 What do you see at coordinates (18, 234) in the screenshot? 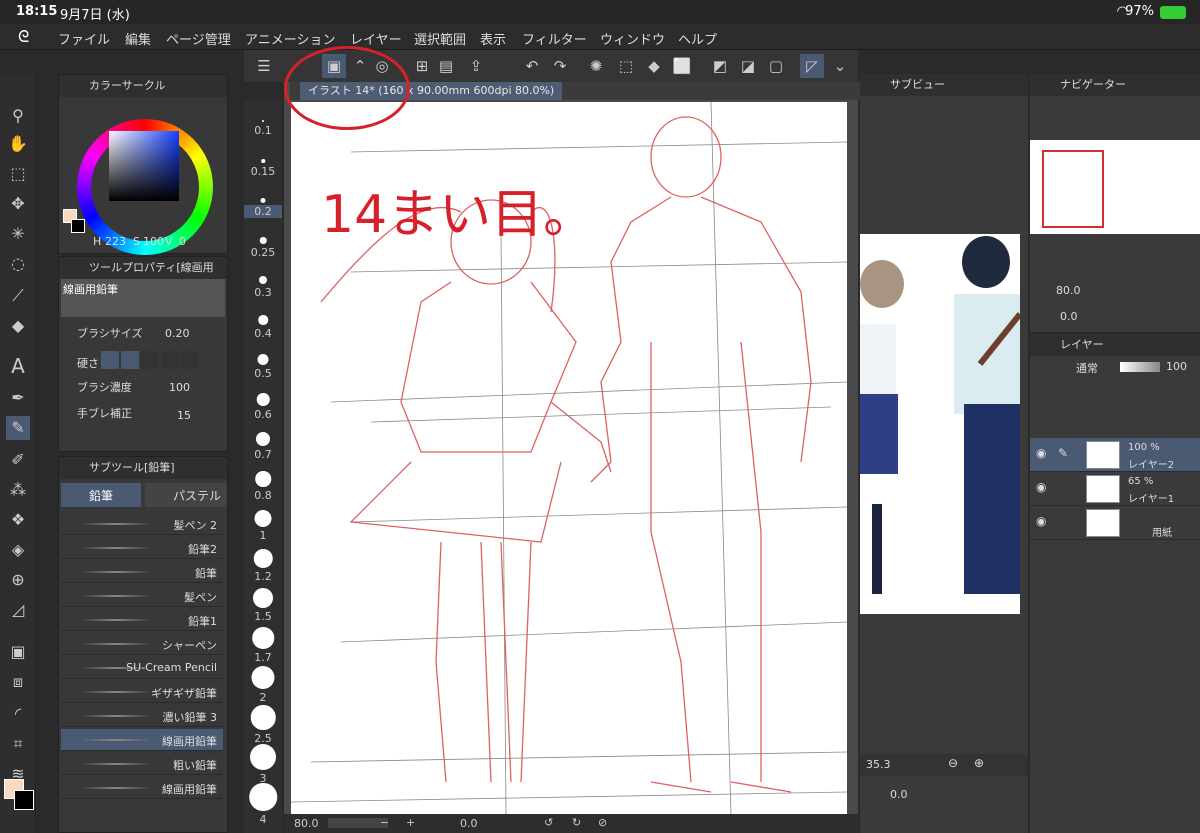
I see `auto-select-icon: ✳` at bounding box center [18, 234].